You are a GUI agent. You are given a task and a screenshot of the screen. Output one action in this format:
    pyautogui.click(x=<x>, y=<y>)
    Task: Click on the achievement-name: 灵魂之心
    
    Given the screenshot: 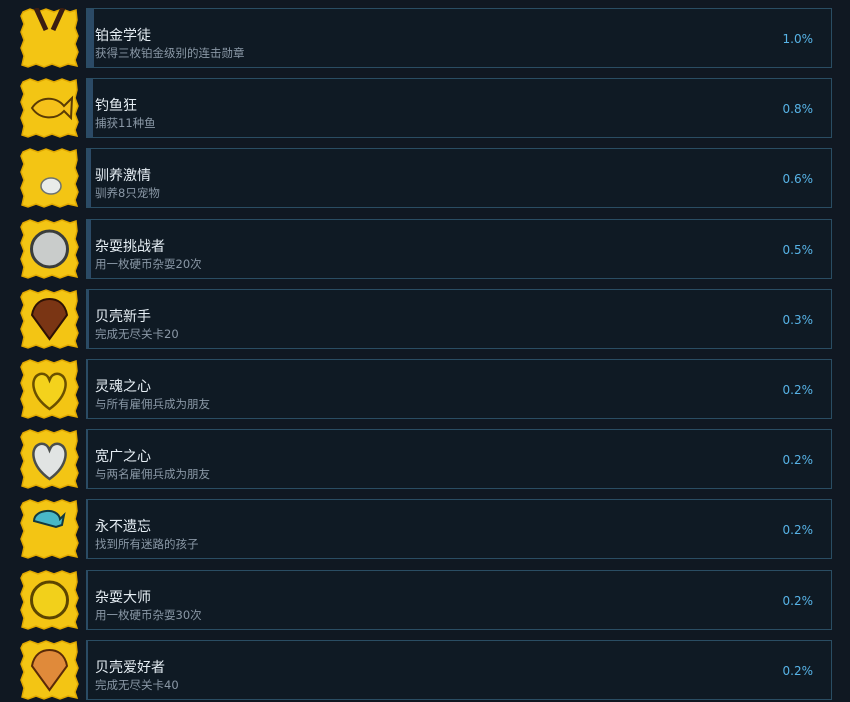 What is the action you would take?
    pyautogui.click(x=123, y=387)
    